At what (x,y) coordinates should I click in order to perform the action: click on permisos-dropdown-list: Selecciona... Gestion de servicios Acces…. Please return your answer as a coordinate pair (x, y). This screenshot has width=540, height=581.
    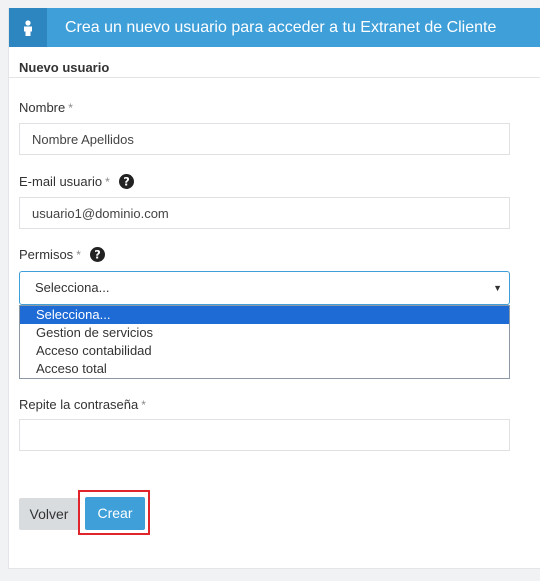
    Looking at the image, I should click on (264, 342).